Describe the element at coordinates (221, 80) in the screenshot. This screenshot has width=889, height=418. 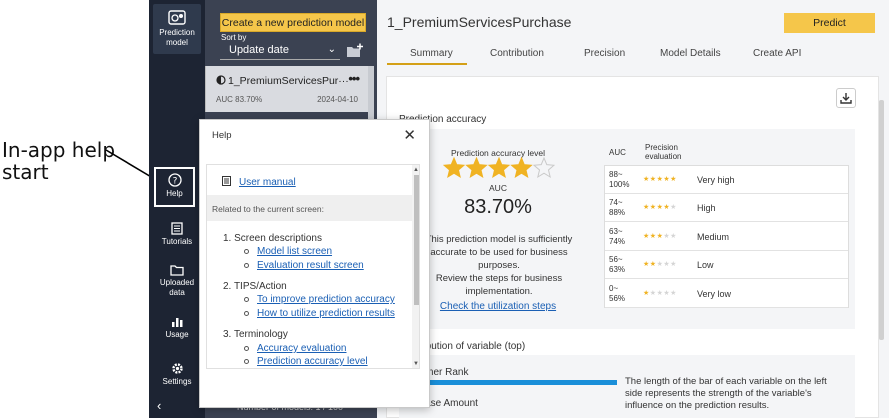
I see `half-circle-icon` at that location.